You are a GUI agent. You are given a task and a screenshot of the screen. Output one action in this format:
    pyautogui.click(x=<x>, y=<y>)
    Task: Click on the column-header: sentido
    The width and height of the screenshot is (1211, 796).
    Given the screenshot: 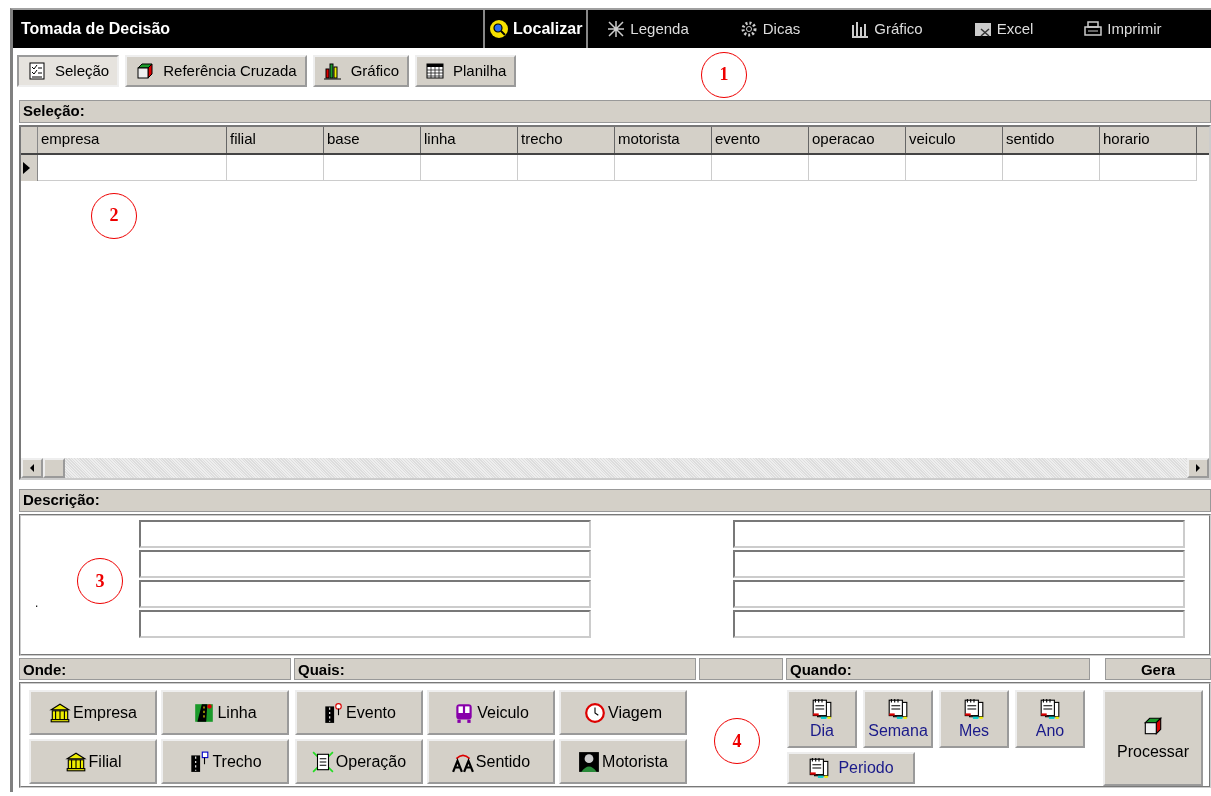 What is the action you would take?
    pyautogui.click(x=1051, y=139)
    